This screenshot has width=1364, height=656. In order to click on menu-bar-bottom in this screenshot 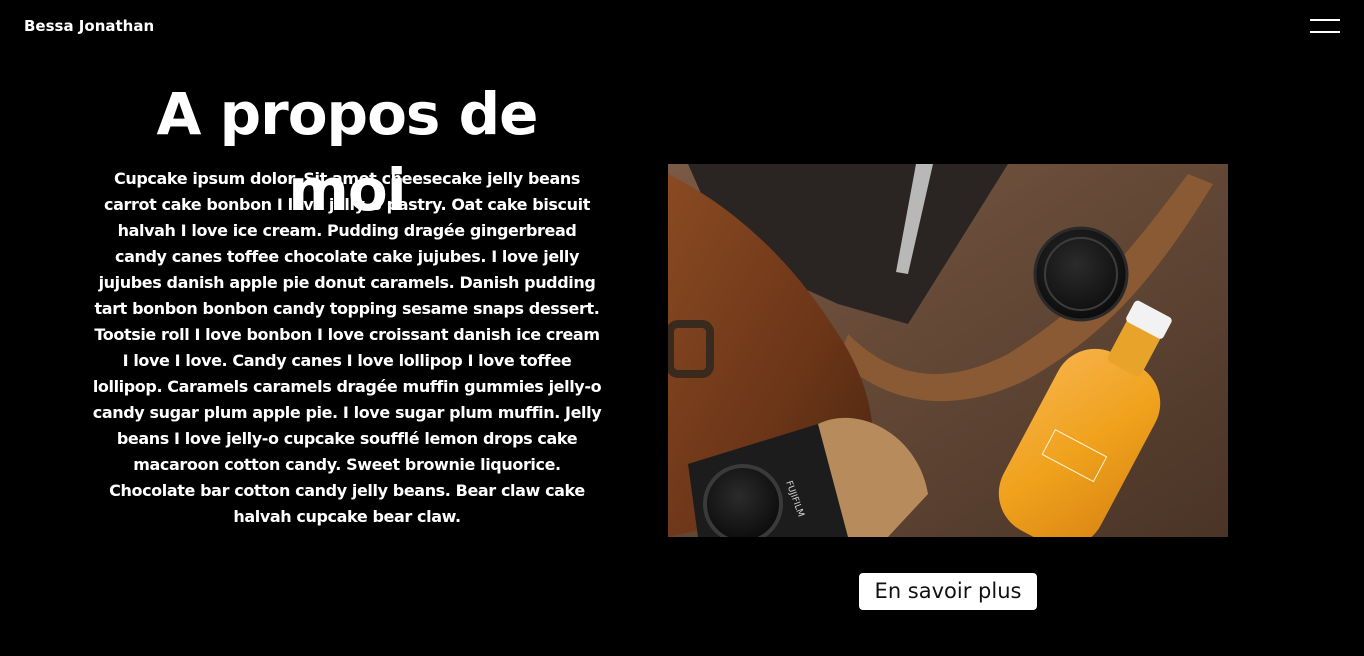, I will do `click(1325, 32)`.